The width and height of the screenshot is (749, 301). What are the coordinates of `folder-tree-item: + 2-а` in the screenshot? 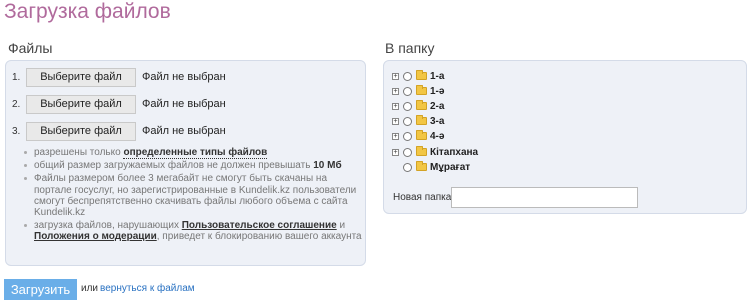 It's located at (418, 106).